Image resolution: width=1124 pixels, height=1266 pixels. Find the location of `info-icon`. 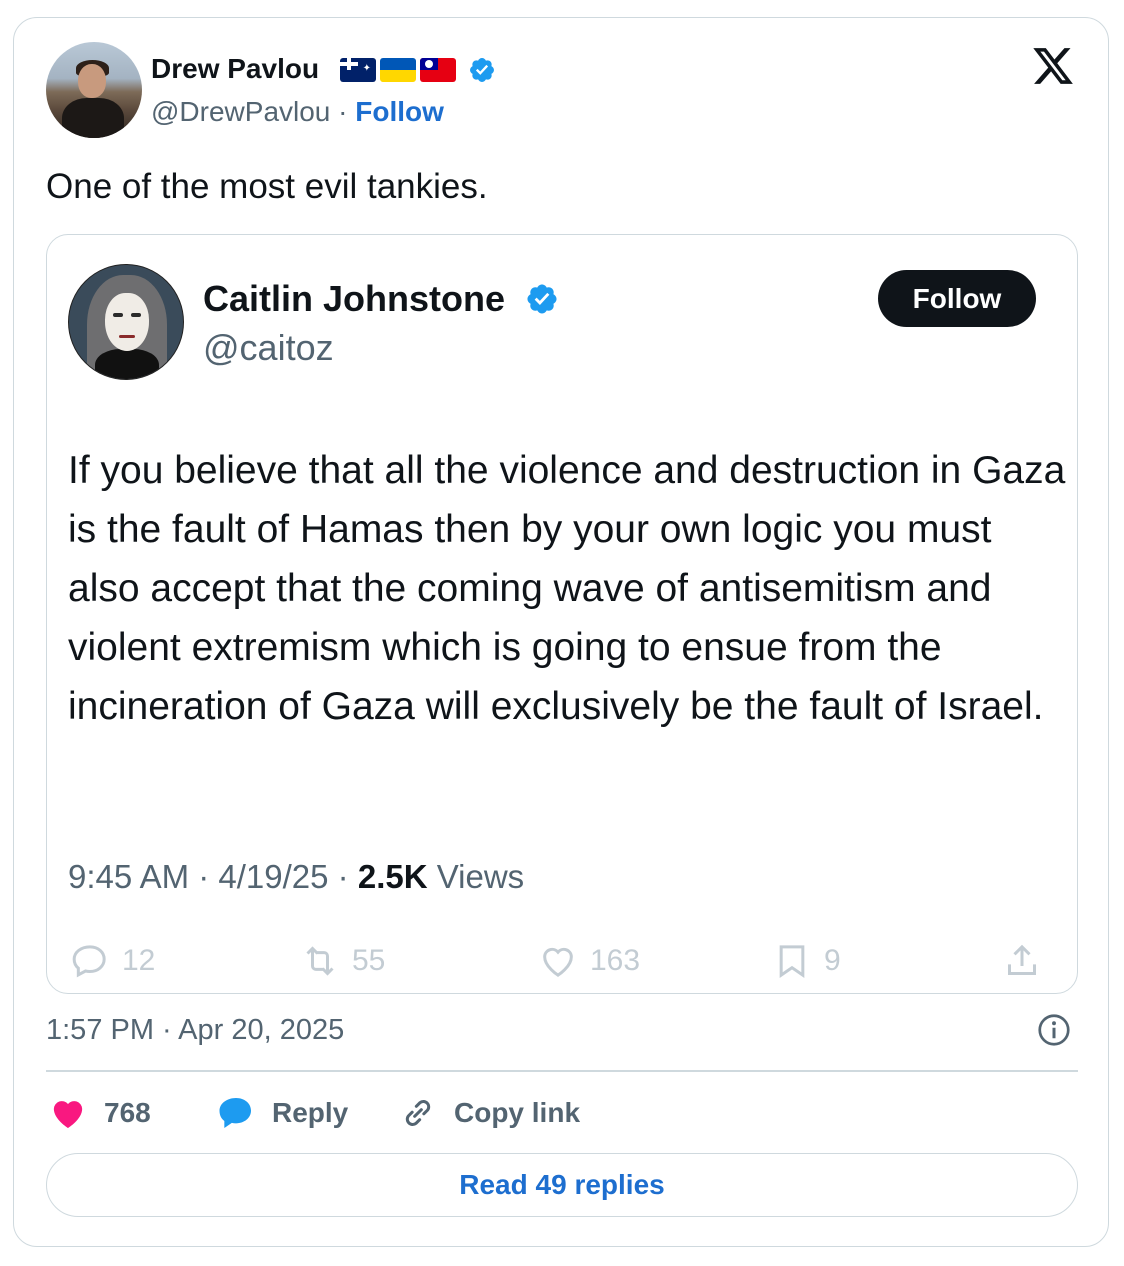

info-icon is located at coordinates (1054, 1030).